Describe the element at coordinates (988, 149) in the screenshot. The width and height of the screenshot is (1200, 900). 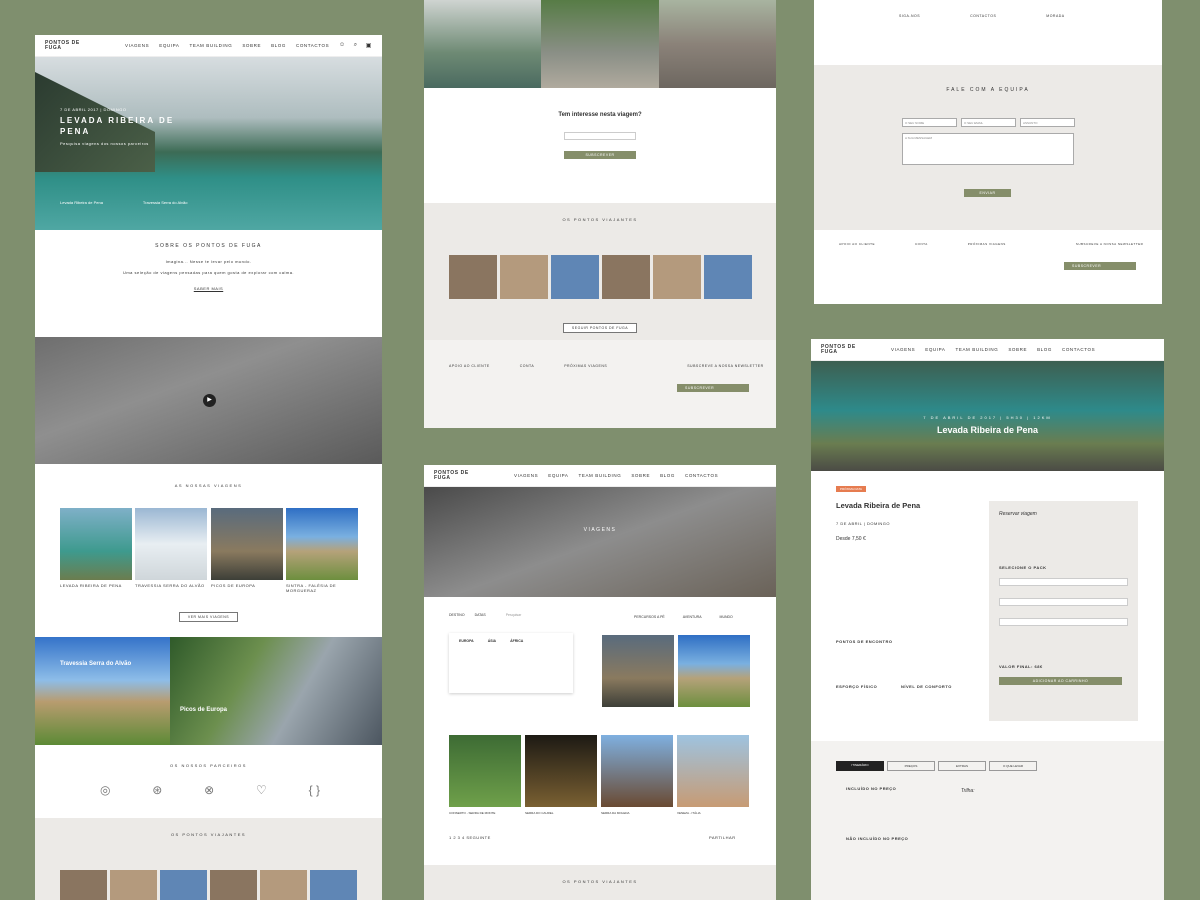
I see `message-field: A SUA MENSAGEM` at that location.